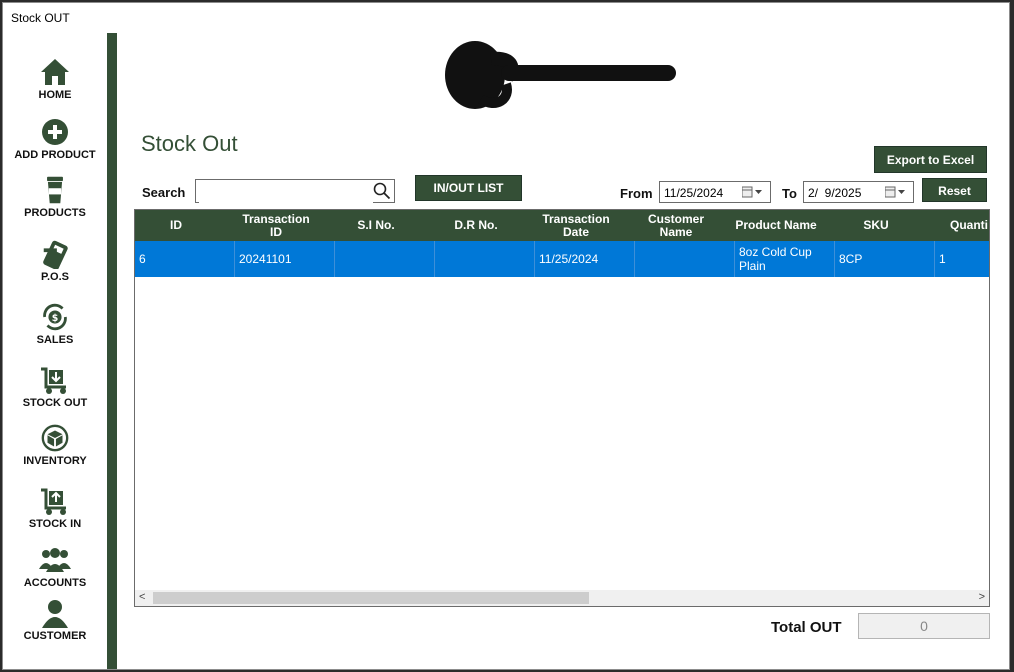 The height and width of the screenshot is (672, 1014). Describe the element at coordinates (286, 192) in the screenshot. I see `search-input` at that location.